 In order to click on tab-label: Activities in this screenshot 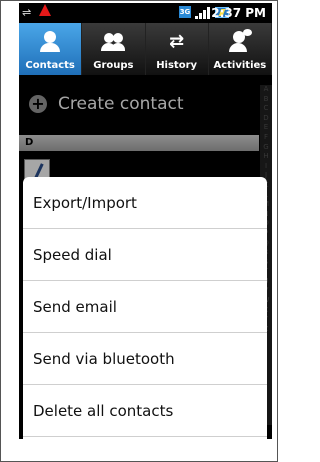, I will do `click(240, 65)`.